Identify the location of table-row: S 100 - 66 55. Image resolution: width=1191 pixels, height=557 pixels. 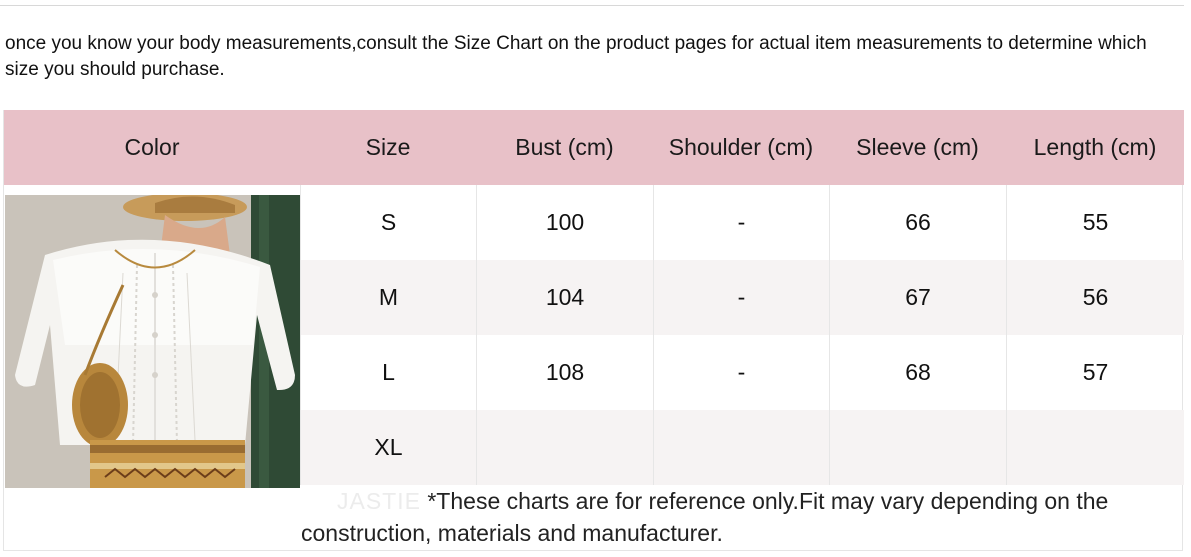
(742, 222).